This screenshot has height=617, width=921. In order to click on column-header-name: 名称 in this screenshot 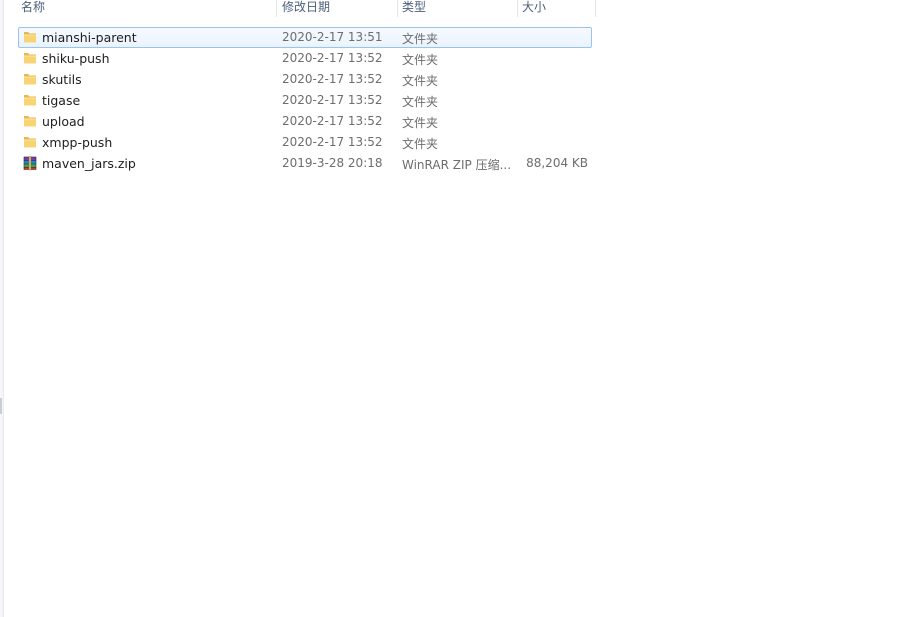, I will do `click(147, 8)`.